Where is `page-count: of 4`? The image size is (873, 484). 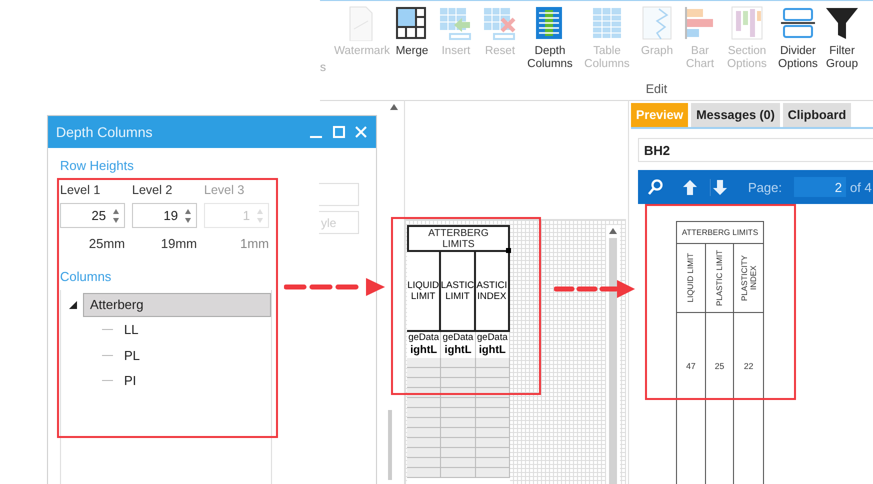
page-count: of 4 is located at coordinates (861, 187).